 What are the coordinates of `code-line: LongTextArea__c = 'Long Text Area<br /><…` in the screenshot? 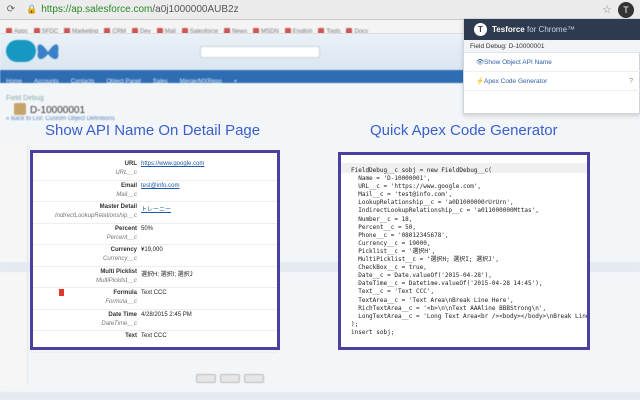 It's located at (470, 316).